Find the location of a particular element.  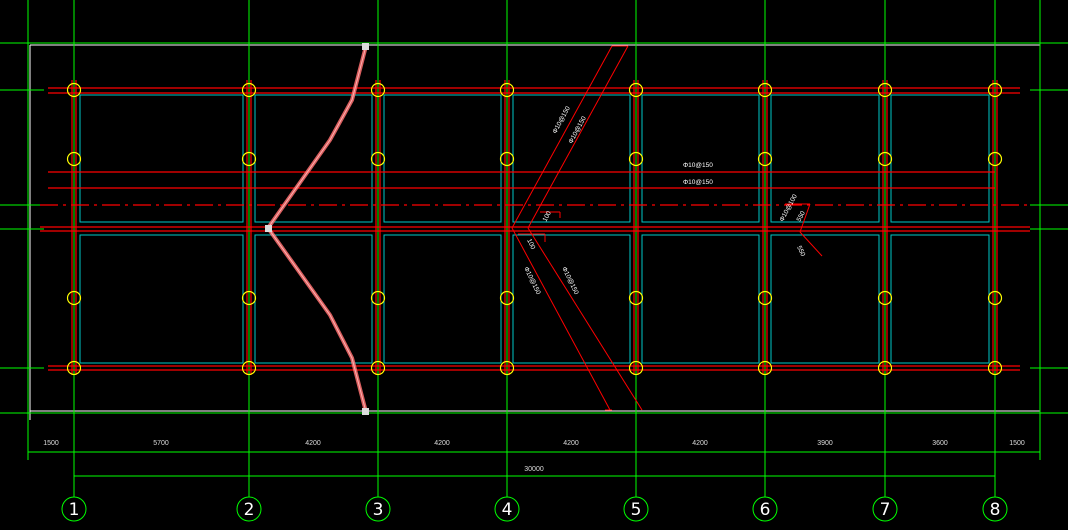

dim-8: 3600 is located at coordinates (940, 443).